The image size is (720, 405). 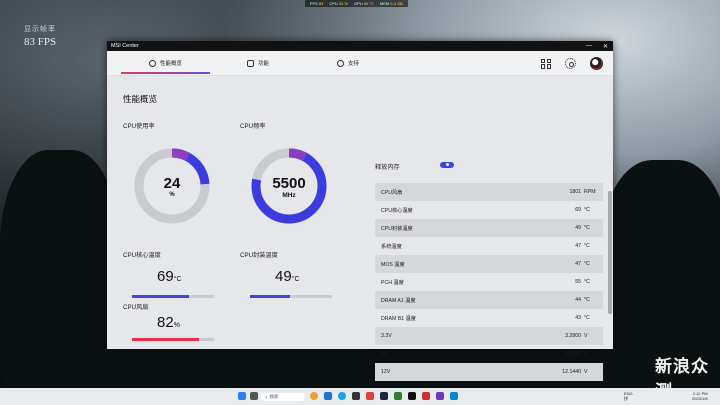 I want to click on sensor-name: DRAM A1 温度, so click(x=398, y=300).